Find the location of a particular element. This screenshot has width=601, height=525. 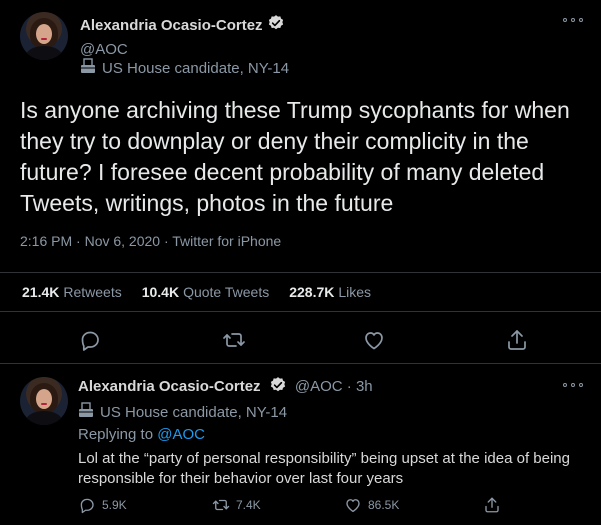

retweets-count: 21.4K is located at coordinates (41, 292).